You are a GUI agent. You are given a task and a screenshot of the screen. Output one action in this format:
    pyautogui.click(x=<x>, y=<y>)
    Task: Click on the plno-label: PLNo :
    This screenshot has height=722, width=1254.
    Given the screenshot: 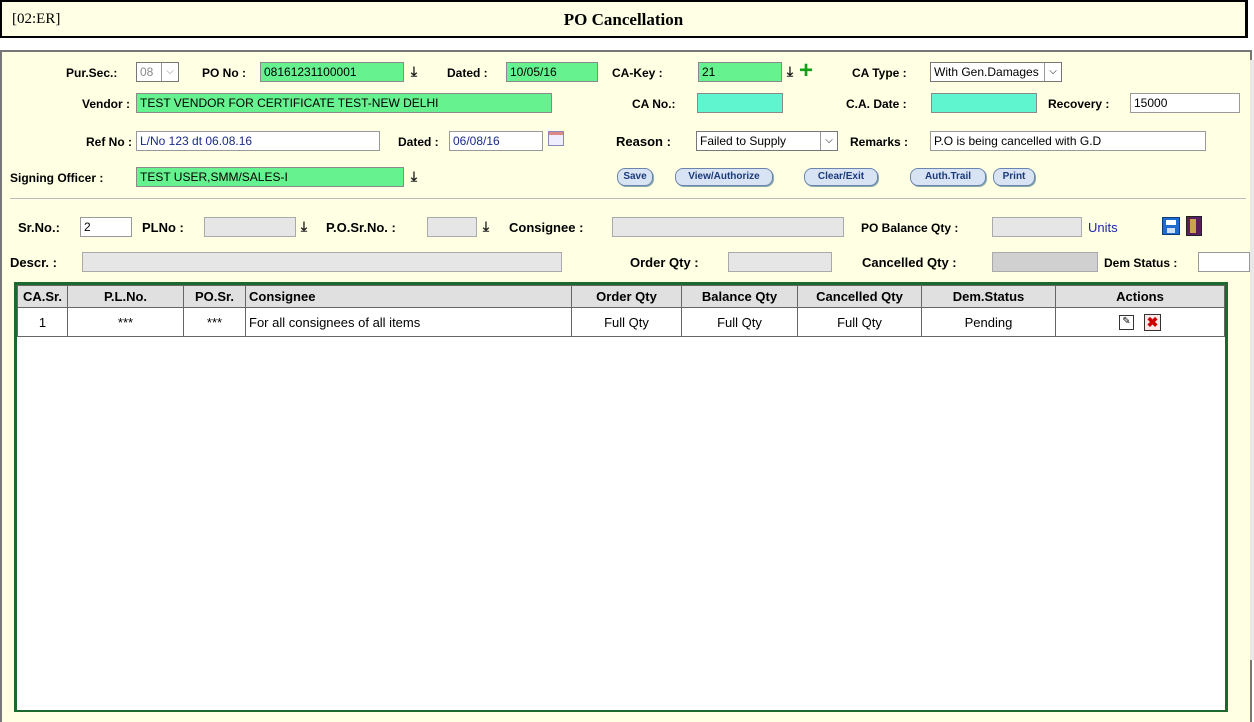 What is the action you would take?
    pyautogui.click(x=163, y=227)
    